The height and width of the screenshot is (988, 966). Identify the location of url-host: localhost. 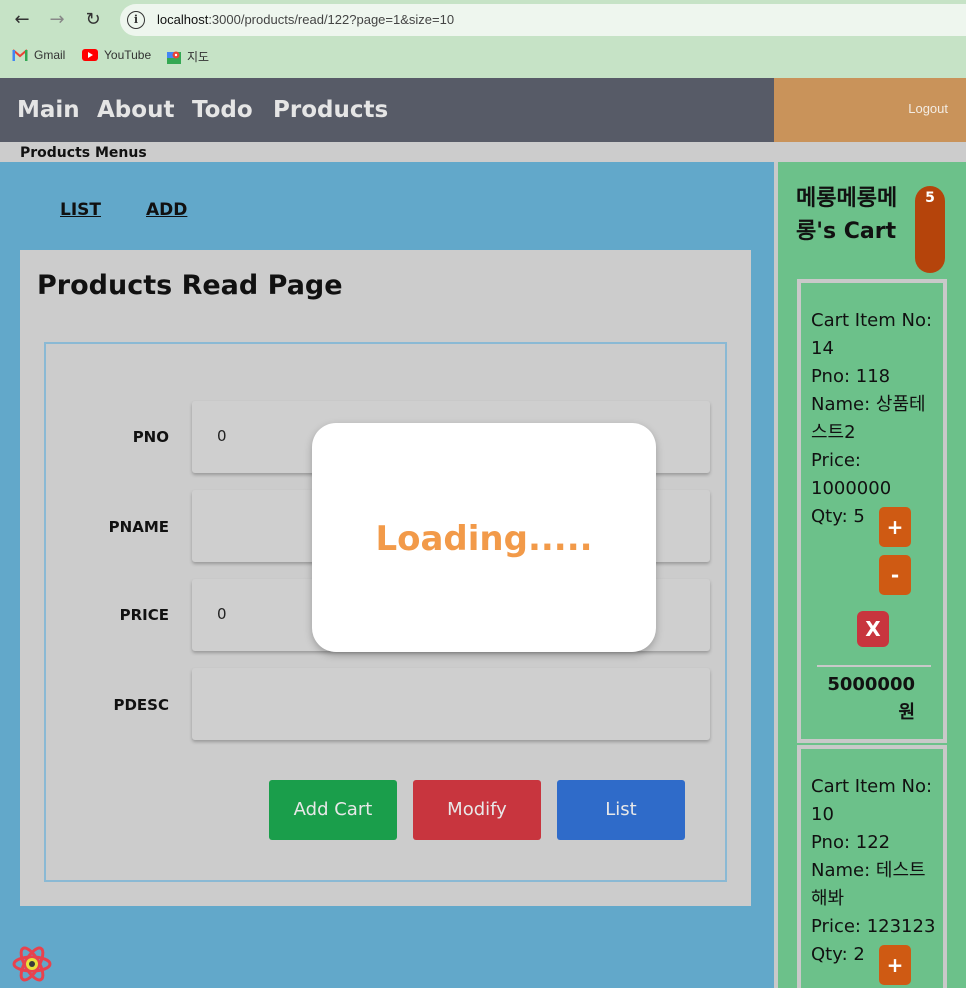
(183, 19).